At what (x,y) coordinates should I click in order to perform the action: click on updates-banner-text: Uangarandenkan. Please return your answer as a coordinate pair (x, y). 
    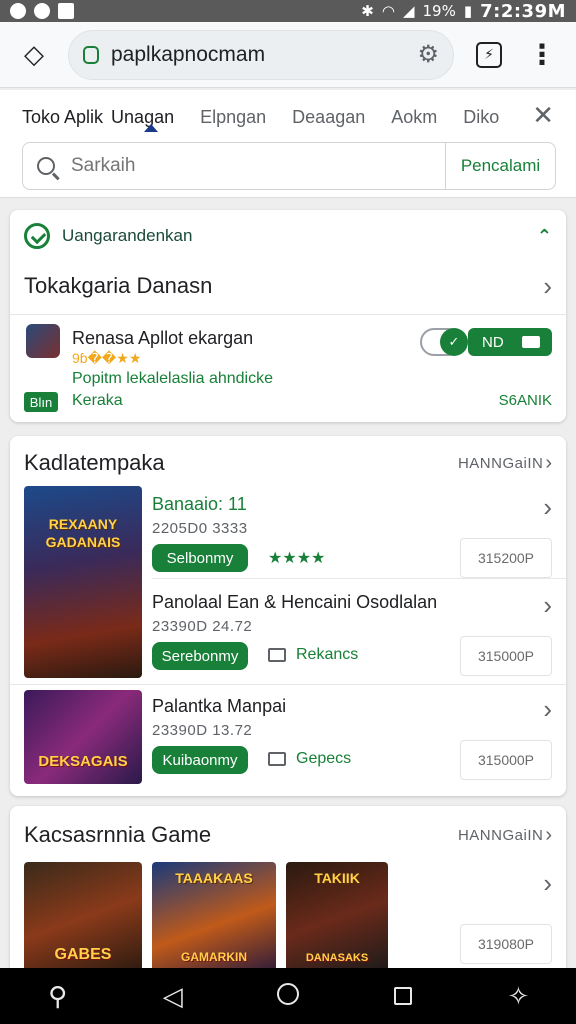
    Looking at the image, I should click on (127, 235).